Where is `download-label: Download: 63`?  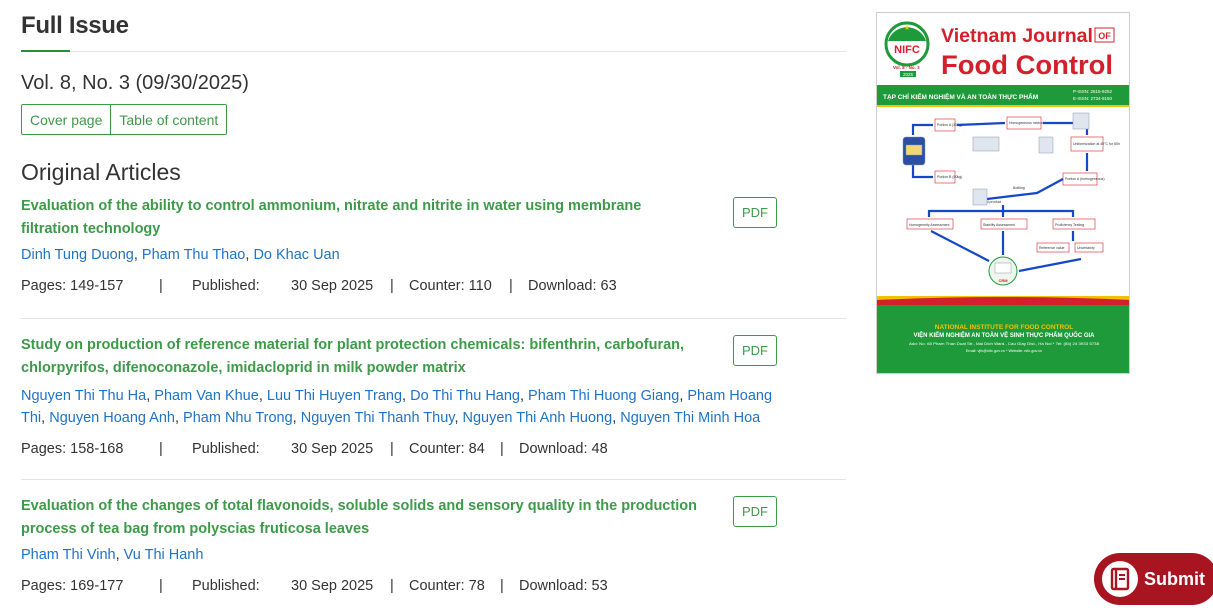 download-label: Download: 63 is located at coordinates (572, 286).